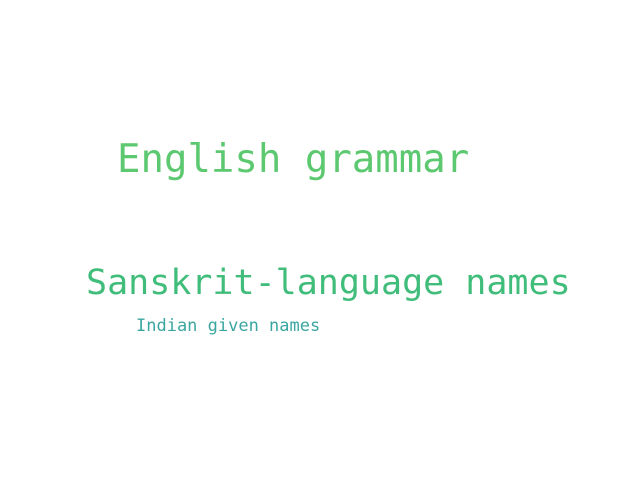 This screenshot has width=640, height=480. What do you see at coordinates (328, 283) in the screenshot?
I see `word-sanskrit-language-names: Sanskrit-language names` at bounding box center [328, 283].